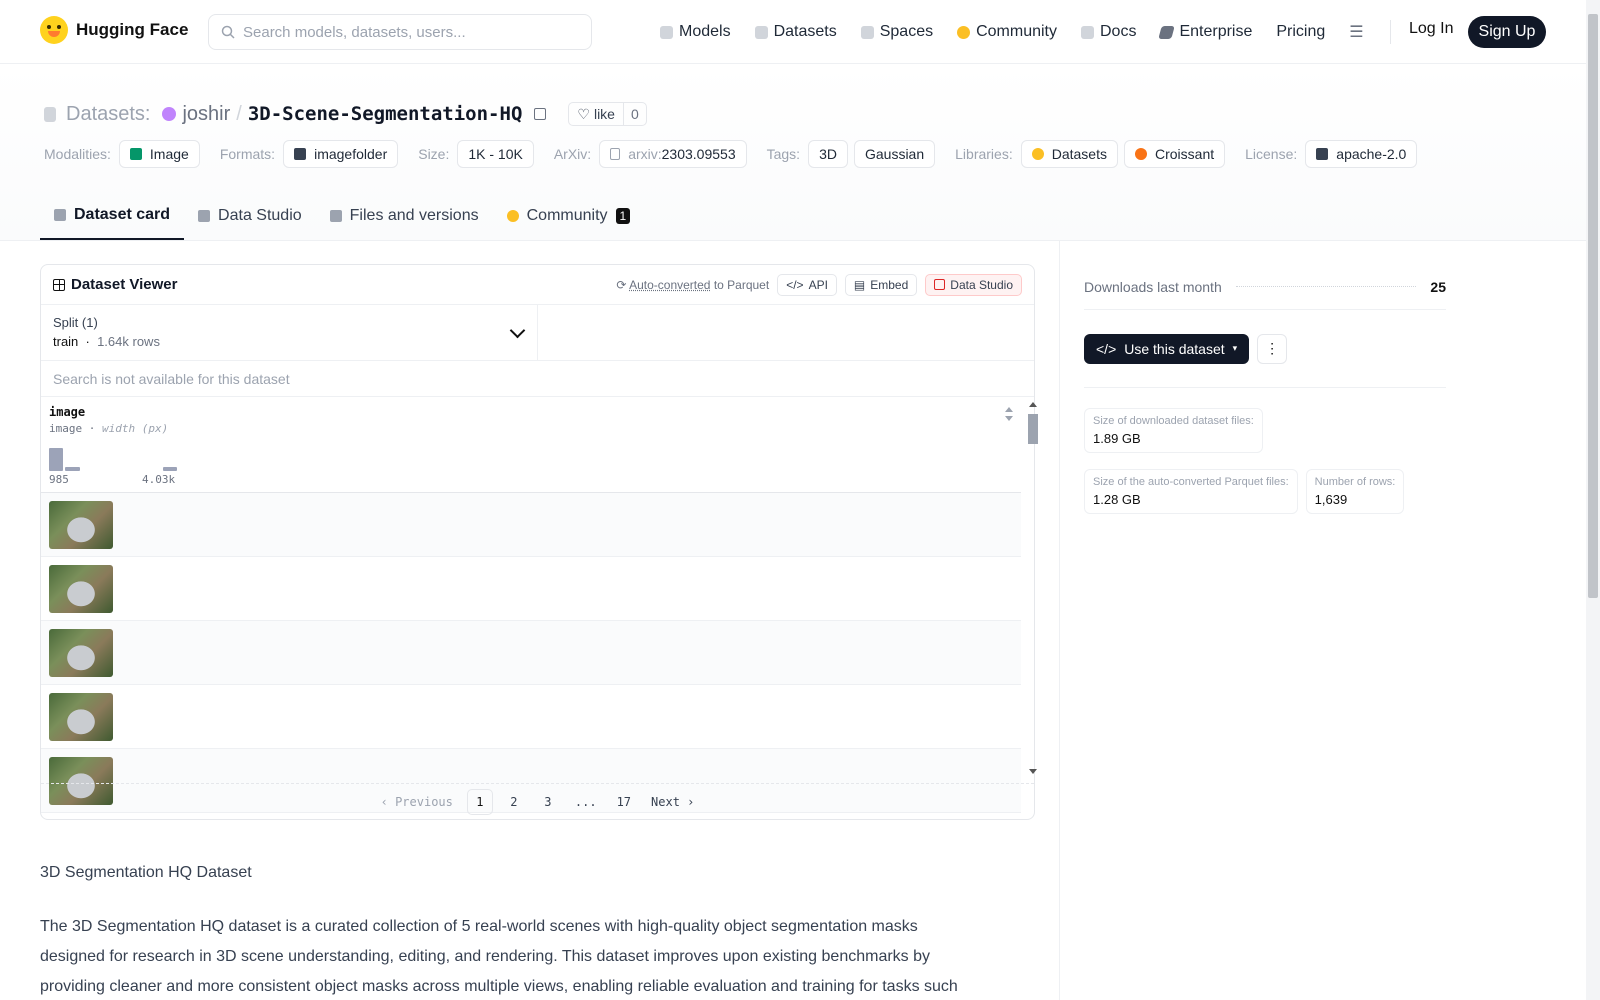 The height and width of the screenshot is (1000, 1600). I want to click on sort-icon, so click(1009, 414).